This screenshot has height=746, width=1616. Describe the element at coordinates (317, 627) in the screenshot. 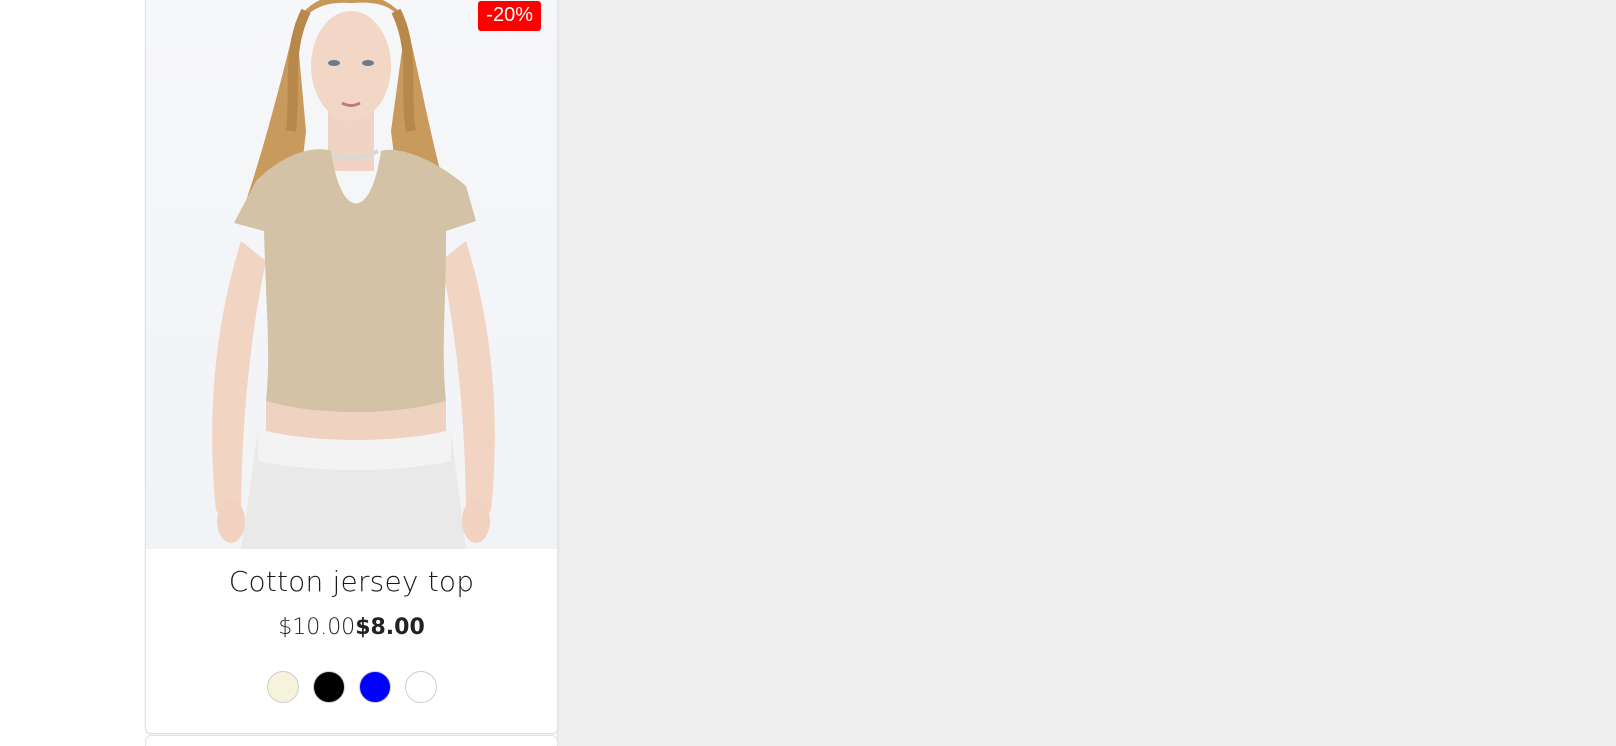

I see `old-price: $10.00` at that location.